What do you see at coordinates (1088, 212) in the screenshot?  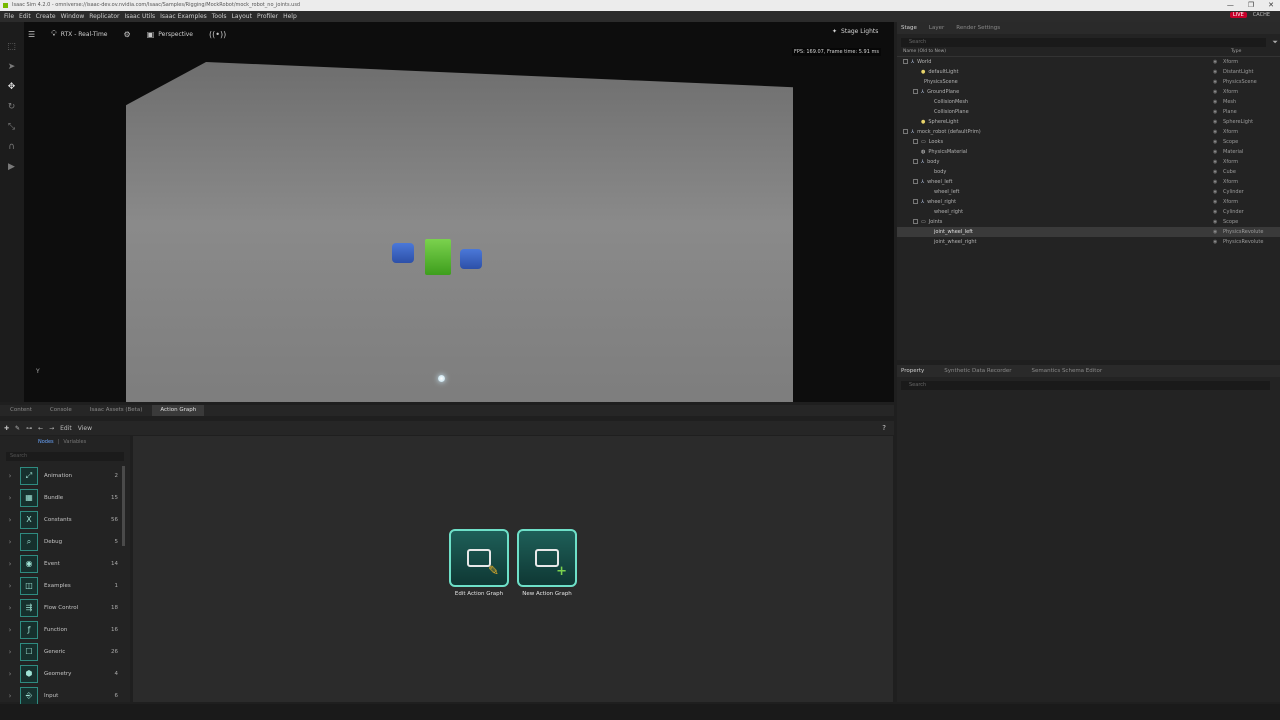 I see `stage-tree-row: wheel_right ◉ Cylinder` at bounding box center [1088, 212].